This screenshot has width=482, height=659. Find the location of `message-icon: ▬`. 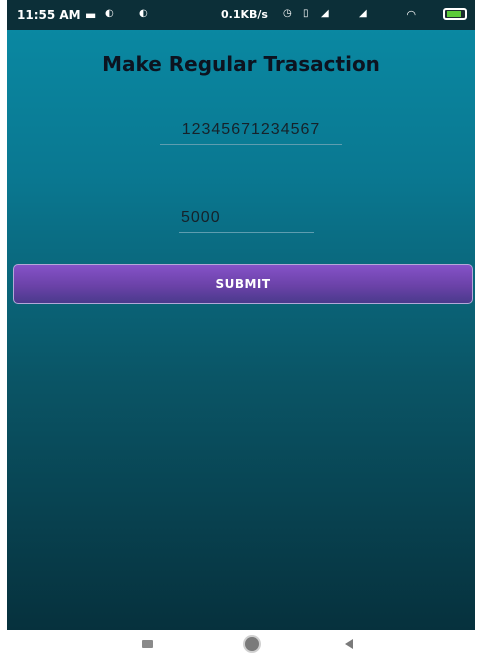

message-icon: ▬ is located at coordinates (91, 15).